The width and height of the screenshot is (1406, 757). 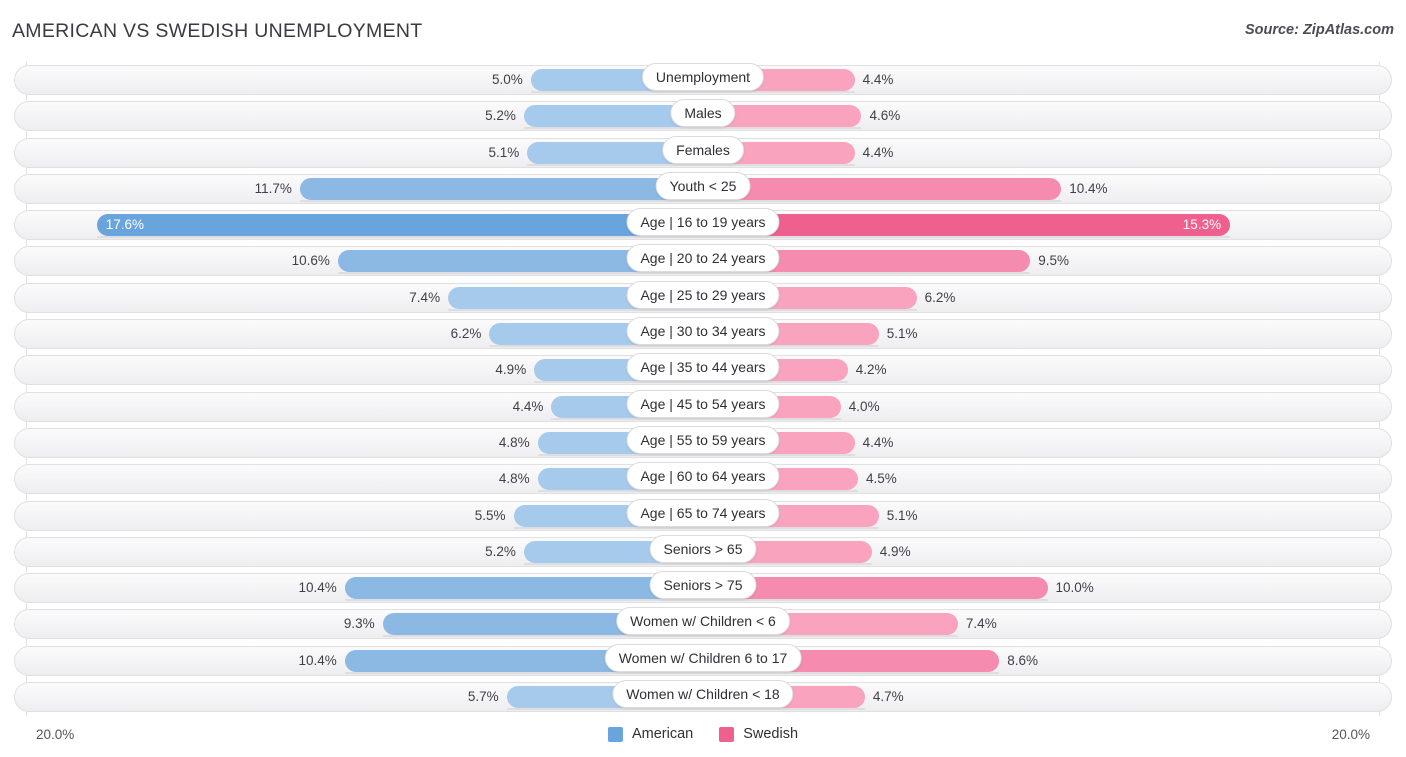 I want to click on row-category-label: Age | 45 to 54 years, so click(x=703, y=403).